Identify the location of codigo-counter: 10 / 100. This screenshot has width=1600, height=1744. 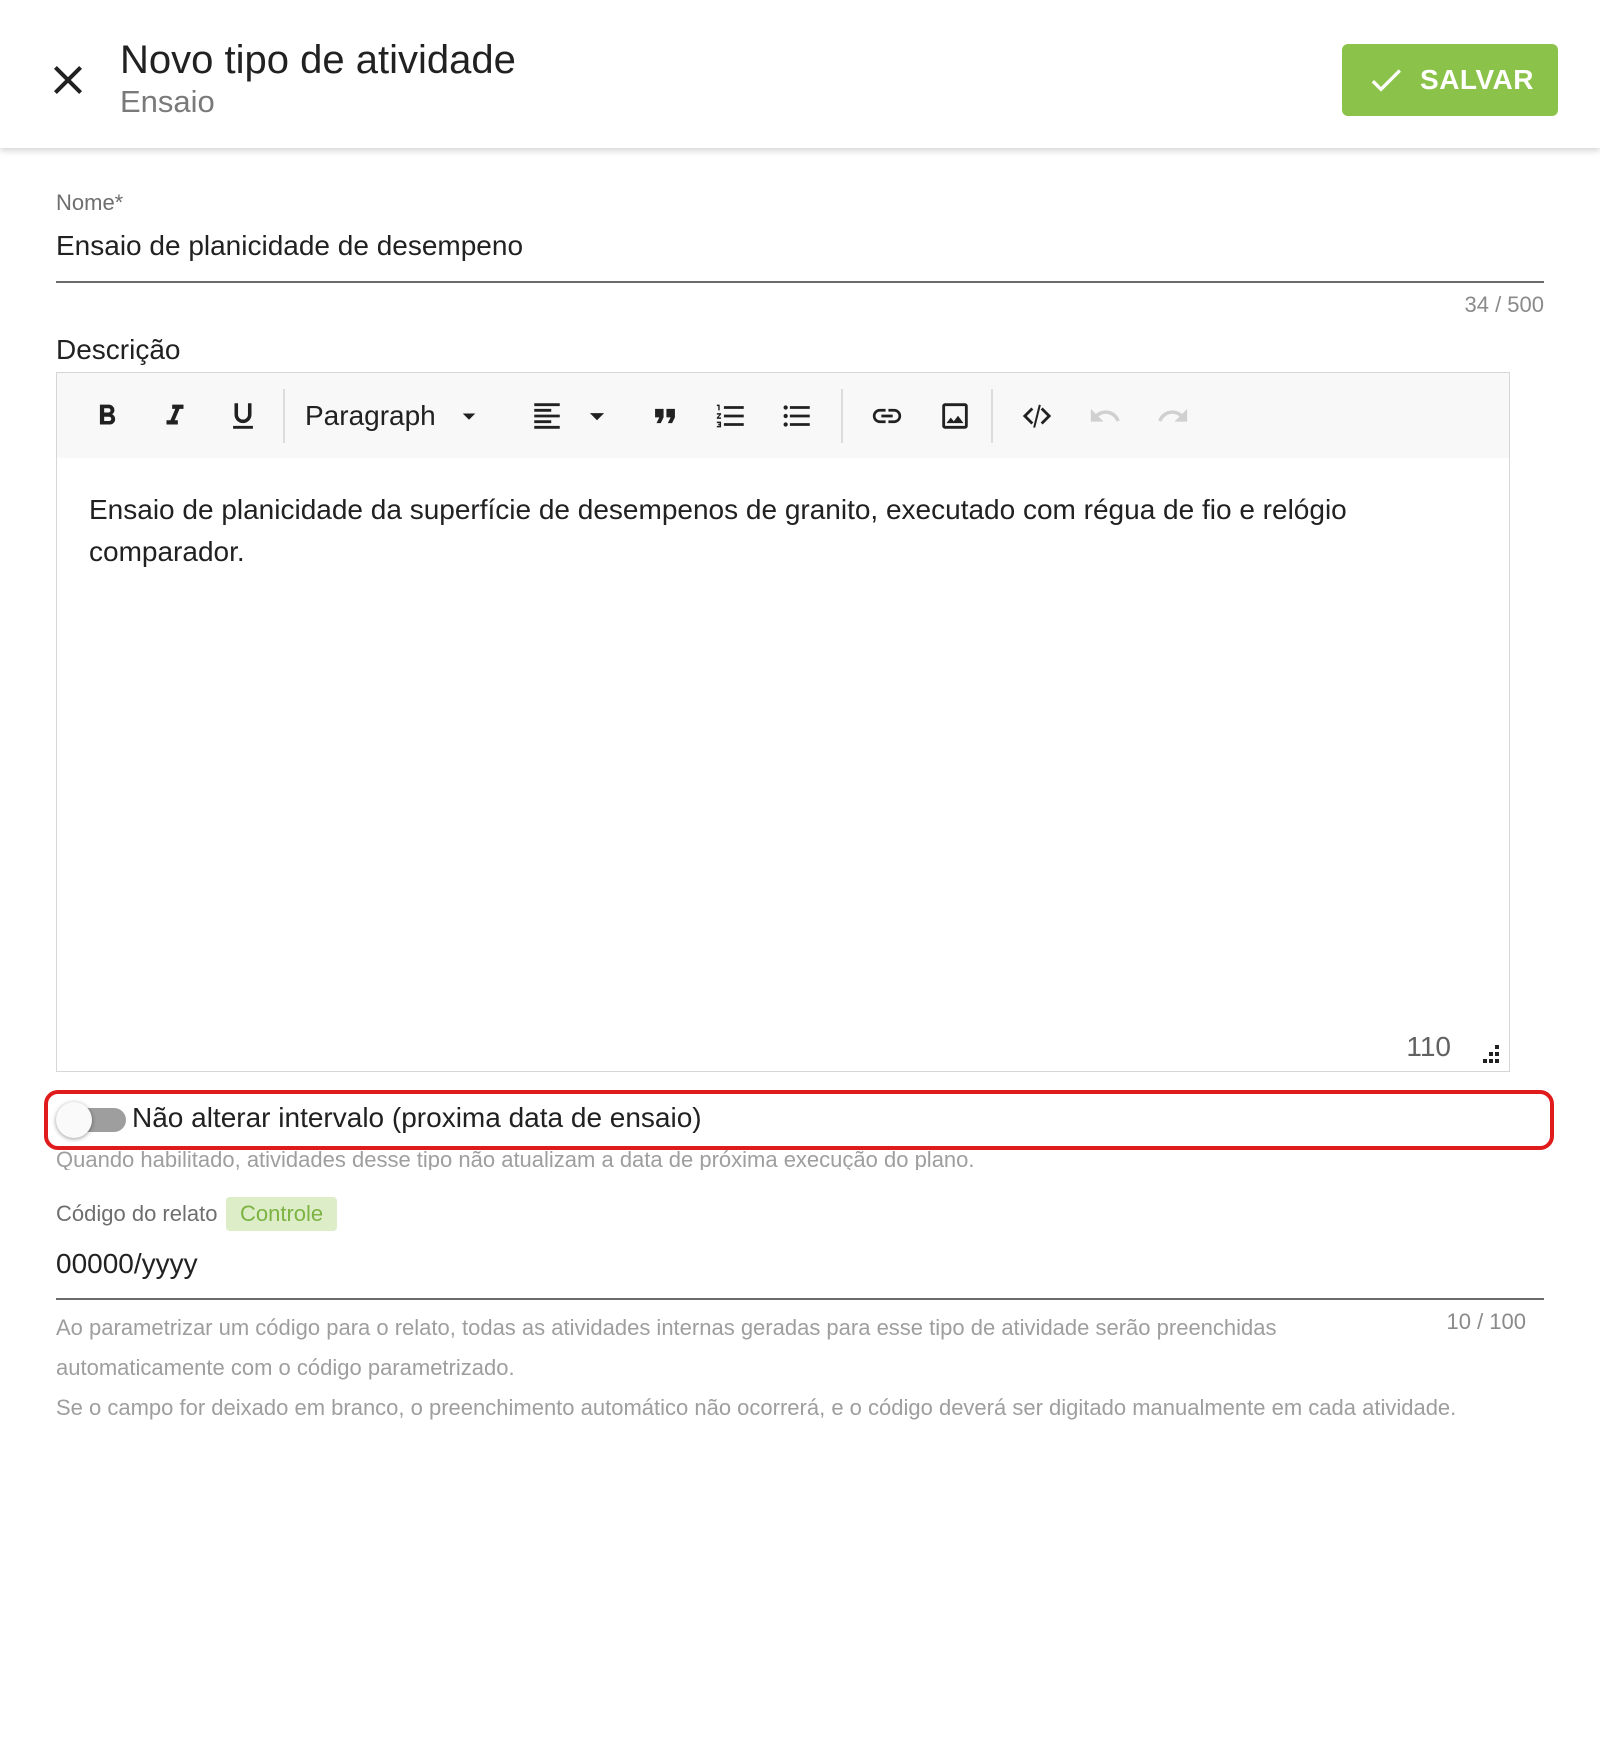
(1486, 1321).